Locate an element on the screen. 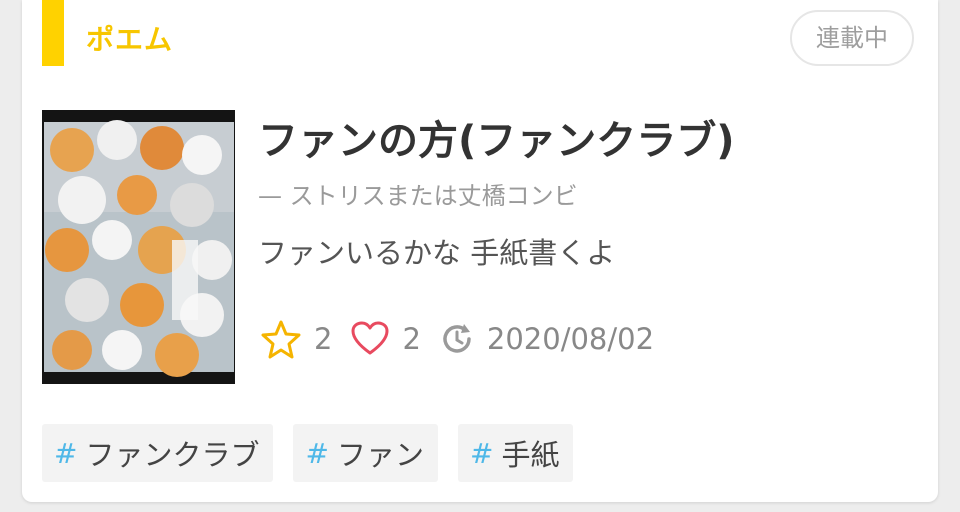 Image resolution: width=960 pixels, height=512 pixels. genre-label: ポエム is located at coordinates (130, 39).